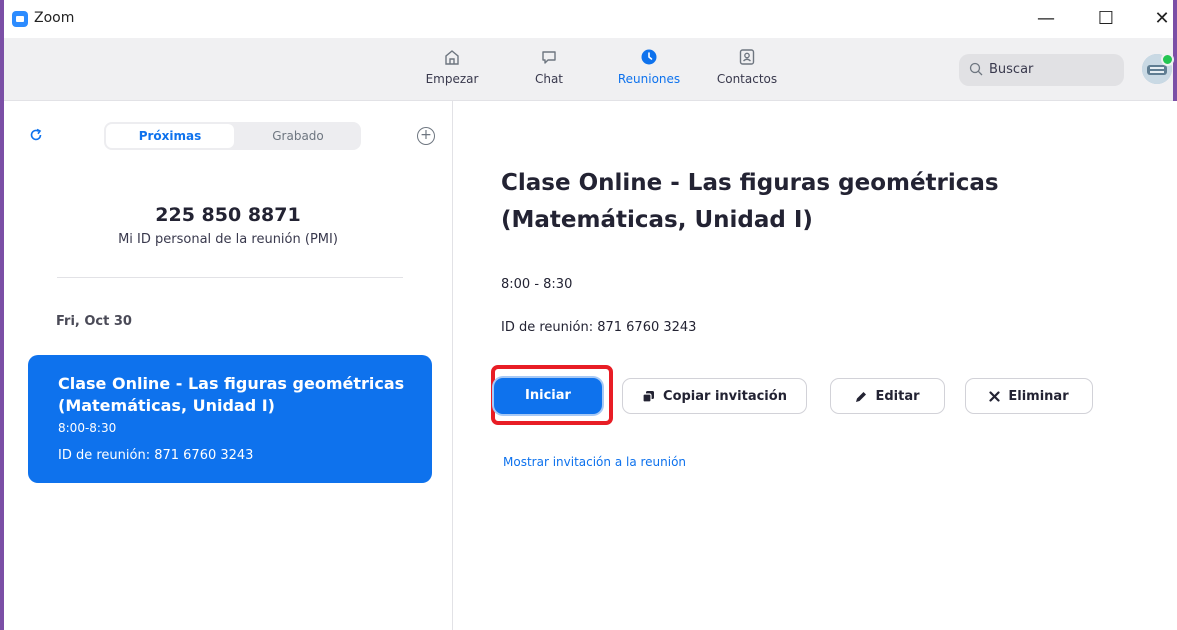 Image resolution: width=1177 pixels, height=630 pixels. Describe the element at coordinates (747, 57) in the screenshot. I see `contact-card-icon` at that location.